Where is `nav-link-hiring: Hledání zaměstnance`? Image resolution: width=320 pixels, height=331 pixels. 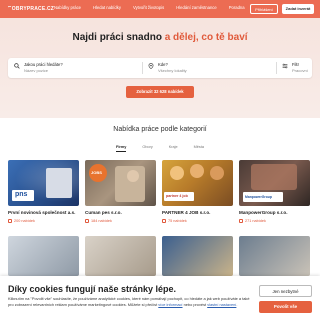
nav-link-hiring: Hledání zaměstnance is located at coordinates (196, 7).